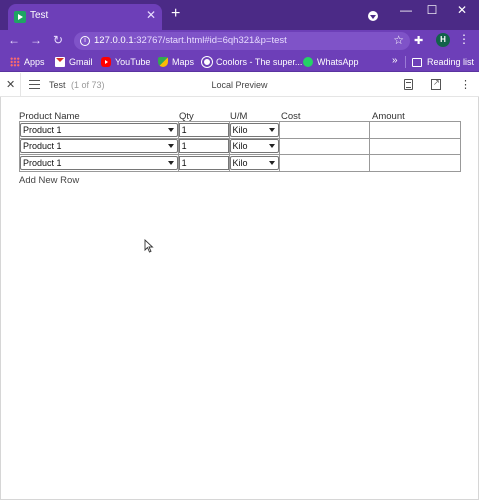 The width and height of the screenshot is (479, 500). Describe the element at coordinates (85, 41) in the screenshot. I see `info-icon: i` at that location.